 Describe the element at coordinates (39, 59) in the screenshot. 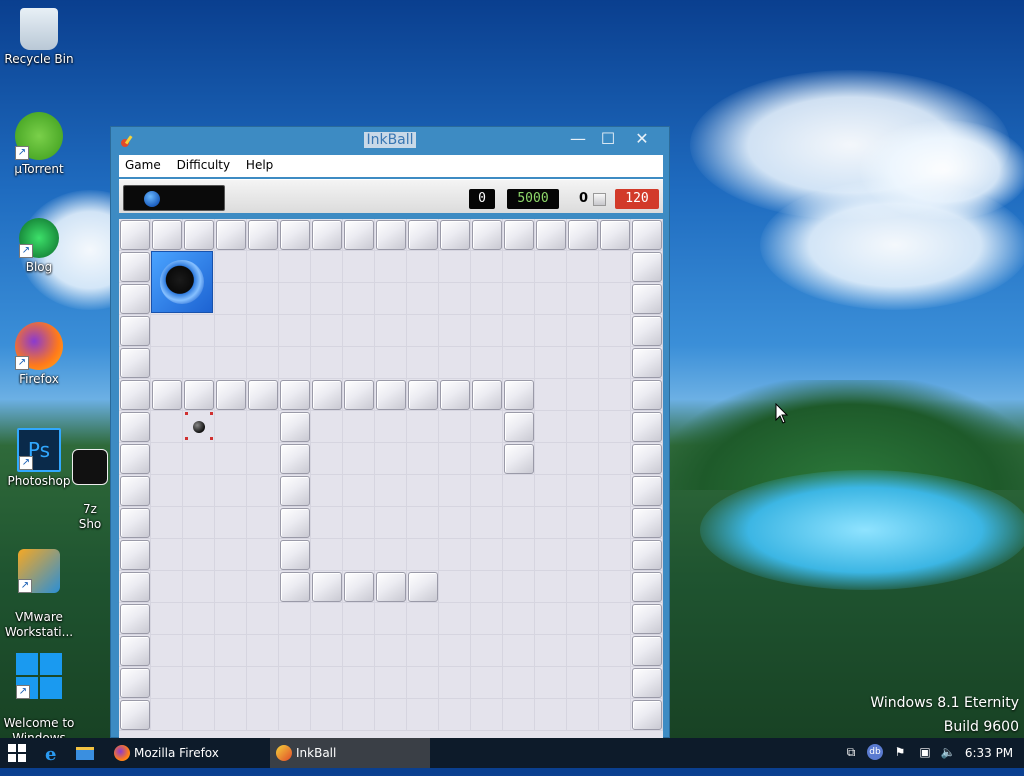

I see `desktop-icon-label: Recycle Bin` at that location.